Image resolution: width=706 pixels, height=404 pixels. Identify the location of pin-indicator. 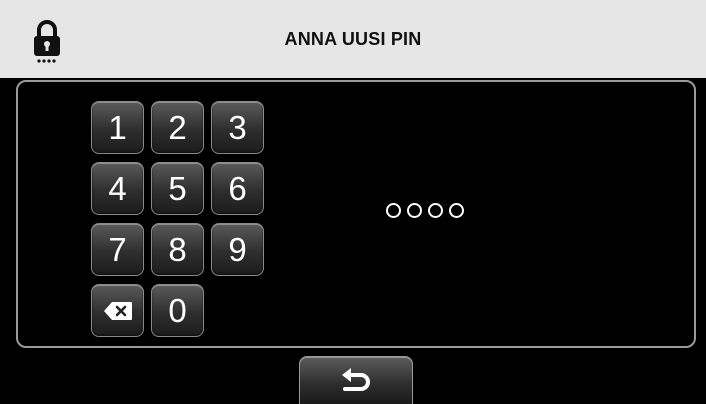
(425, 210).